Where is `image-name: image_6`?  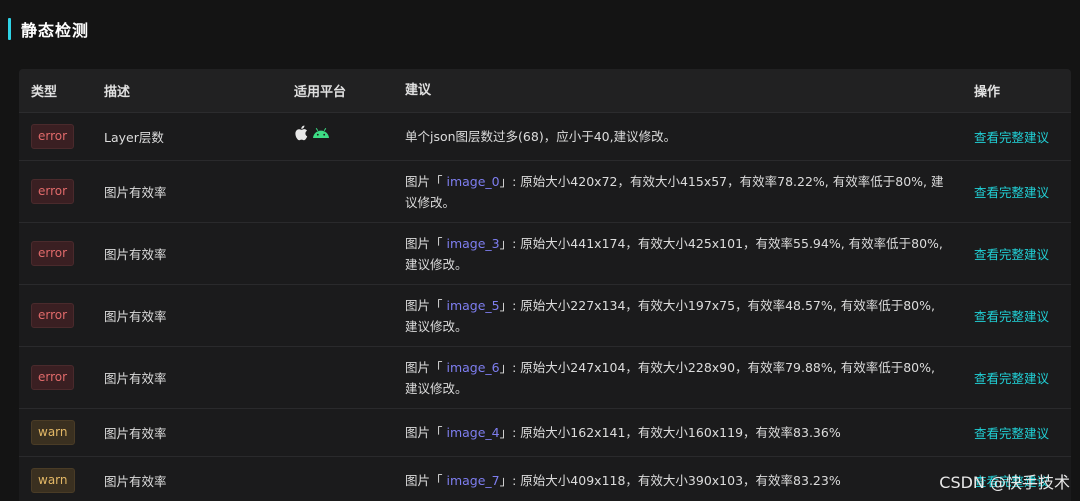 image-name: image_6 is located at coordinates (473, 367).